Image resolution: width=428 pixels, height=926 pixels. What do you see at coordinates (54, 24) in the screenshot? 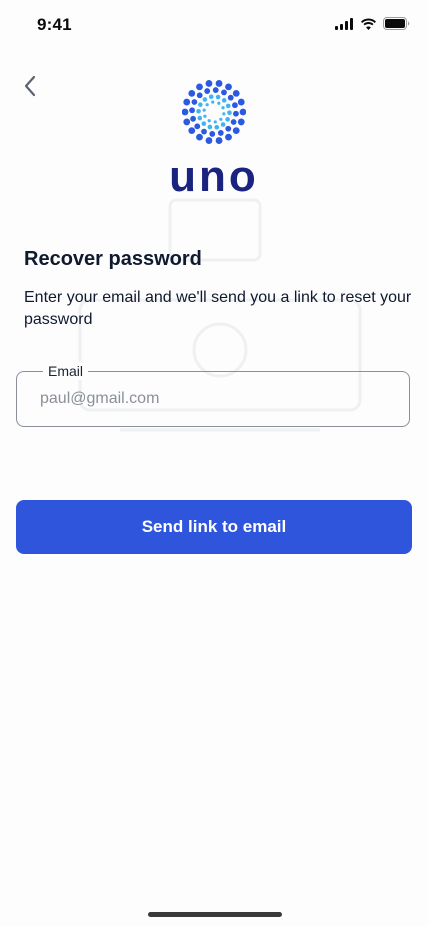
I see `status-time: 9:41` at bounding box center [54, 24].